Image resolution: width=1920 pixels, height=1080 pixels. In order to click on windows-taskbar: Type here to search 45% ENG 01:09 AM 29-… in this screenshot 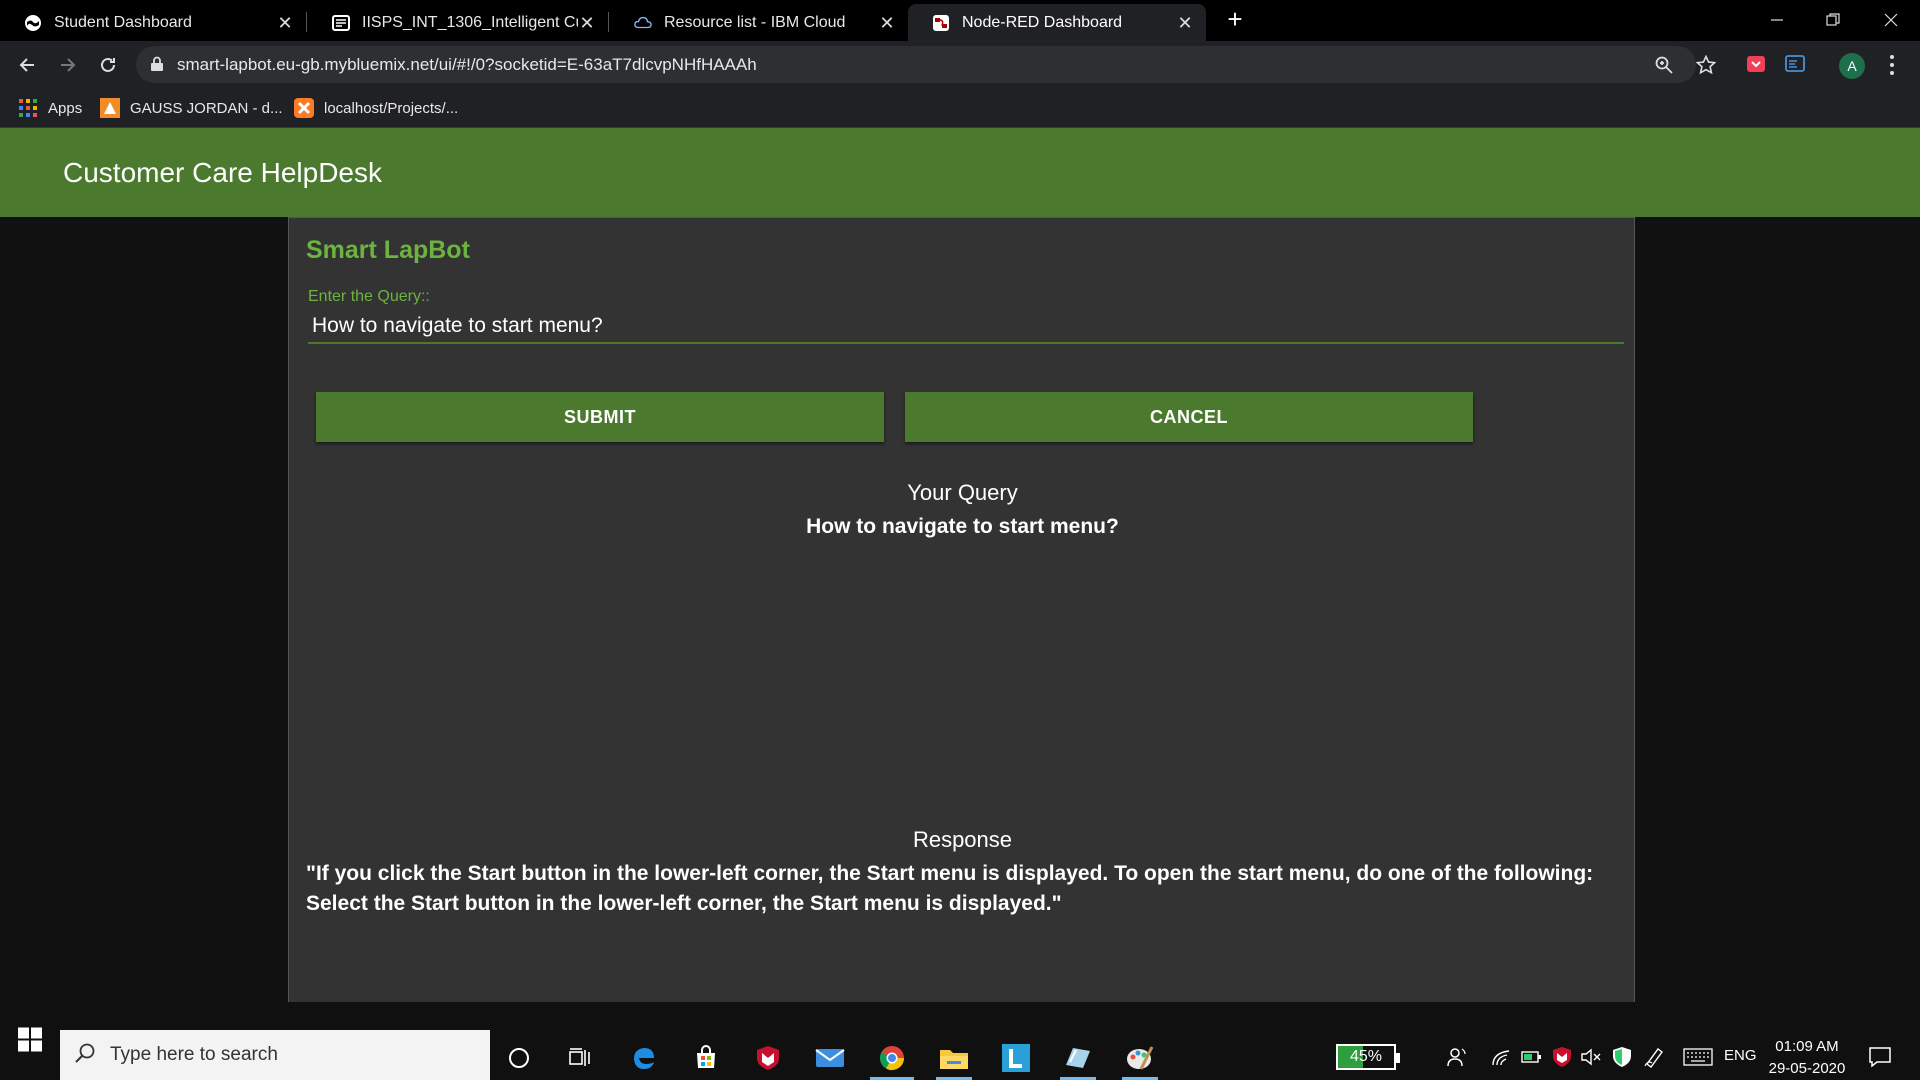, I will do `click(960, 1041)`.